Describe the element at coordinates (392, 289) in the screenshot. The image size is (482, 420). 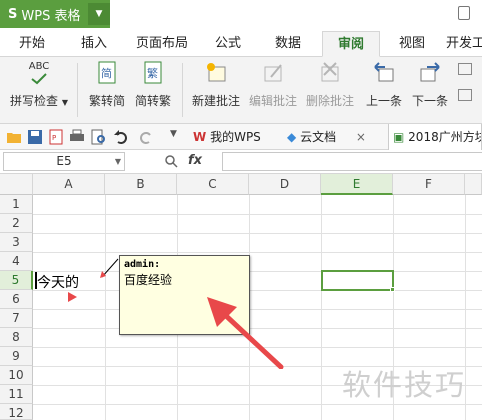
I see `fill-handle` at that location.